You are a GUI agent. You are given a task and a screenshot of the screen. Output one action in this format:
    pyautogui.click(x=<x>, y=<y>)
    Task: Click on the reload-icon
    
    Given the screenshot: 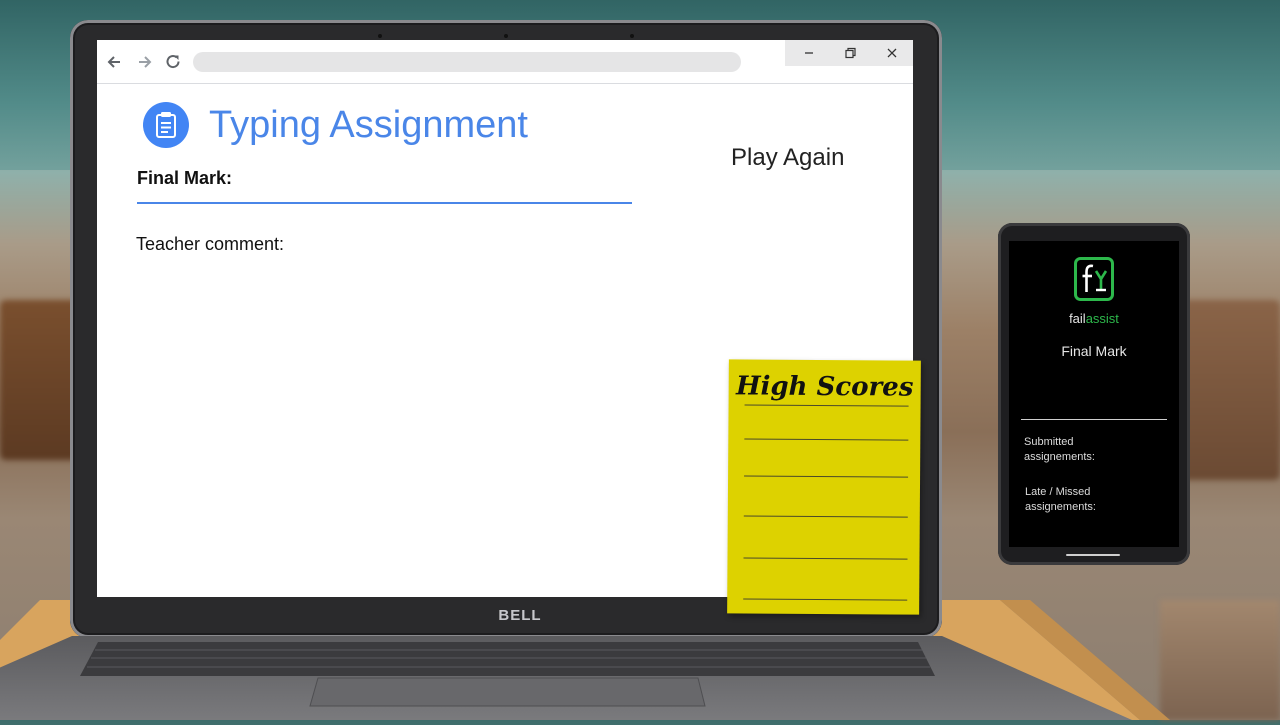 What is the action you would take?
    pyautogui.click(x=173, y=62)
    